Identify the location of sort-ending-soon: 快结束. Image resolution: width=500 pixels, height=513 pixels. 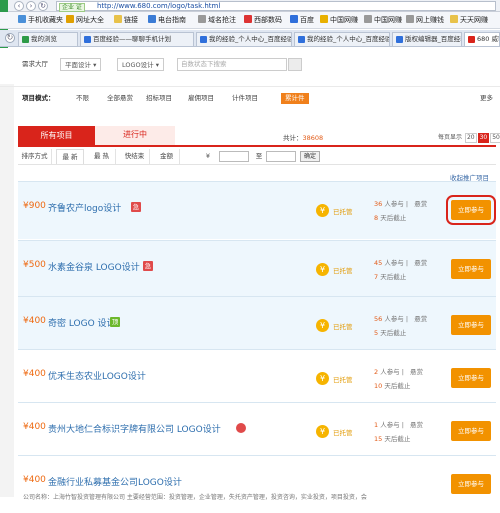
(135, 156).